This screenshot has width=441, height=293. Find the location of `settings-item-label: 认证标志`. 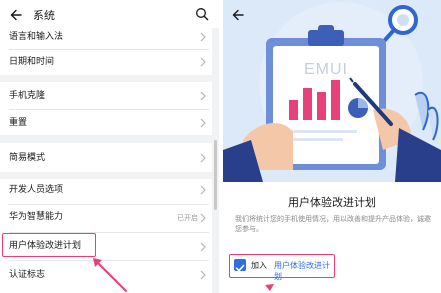

settings-item-label: 认证标志 is located at coordinates (27, 275).